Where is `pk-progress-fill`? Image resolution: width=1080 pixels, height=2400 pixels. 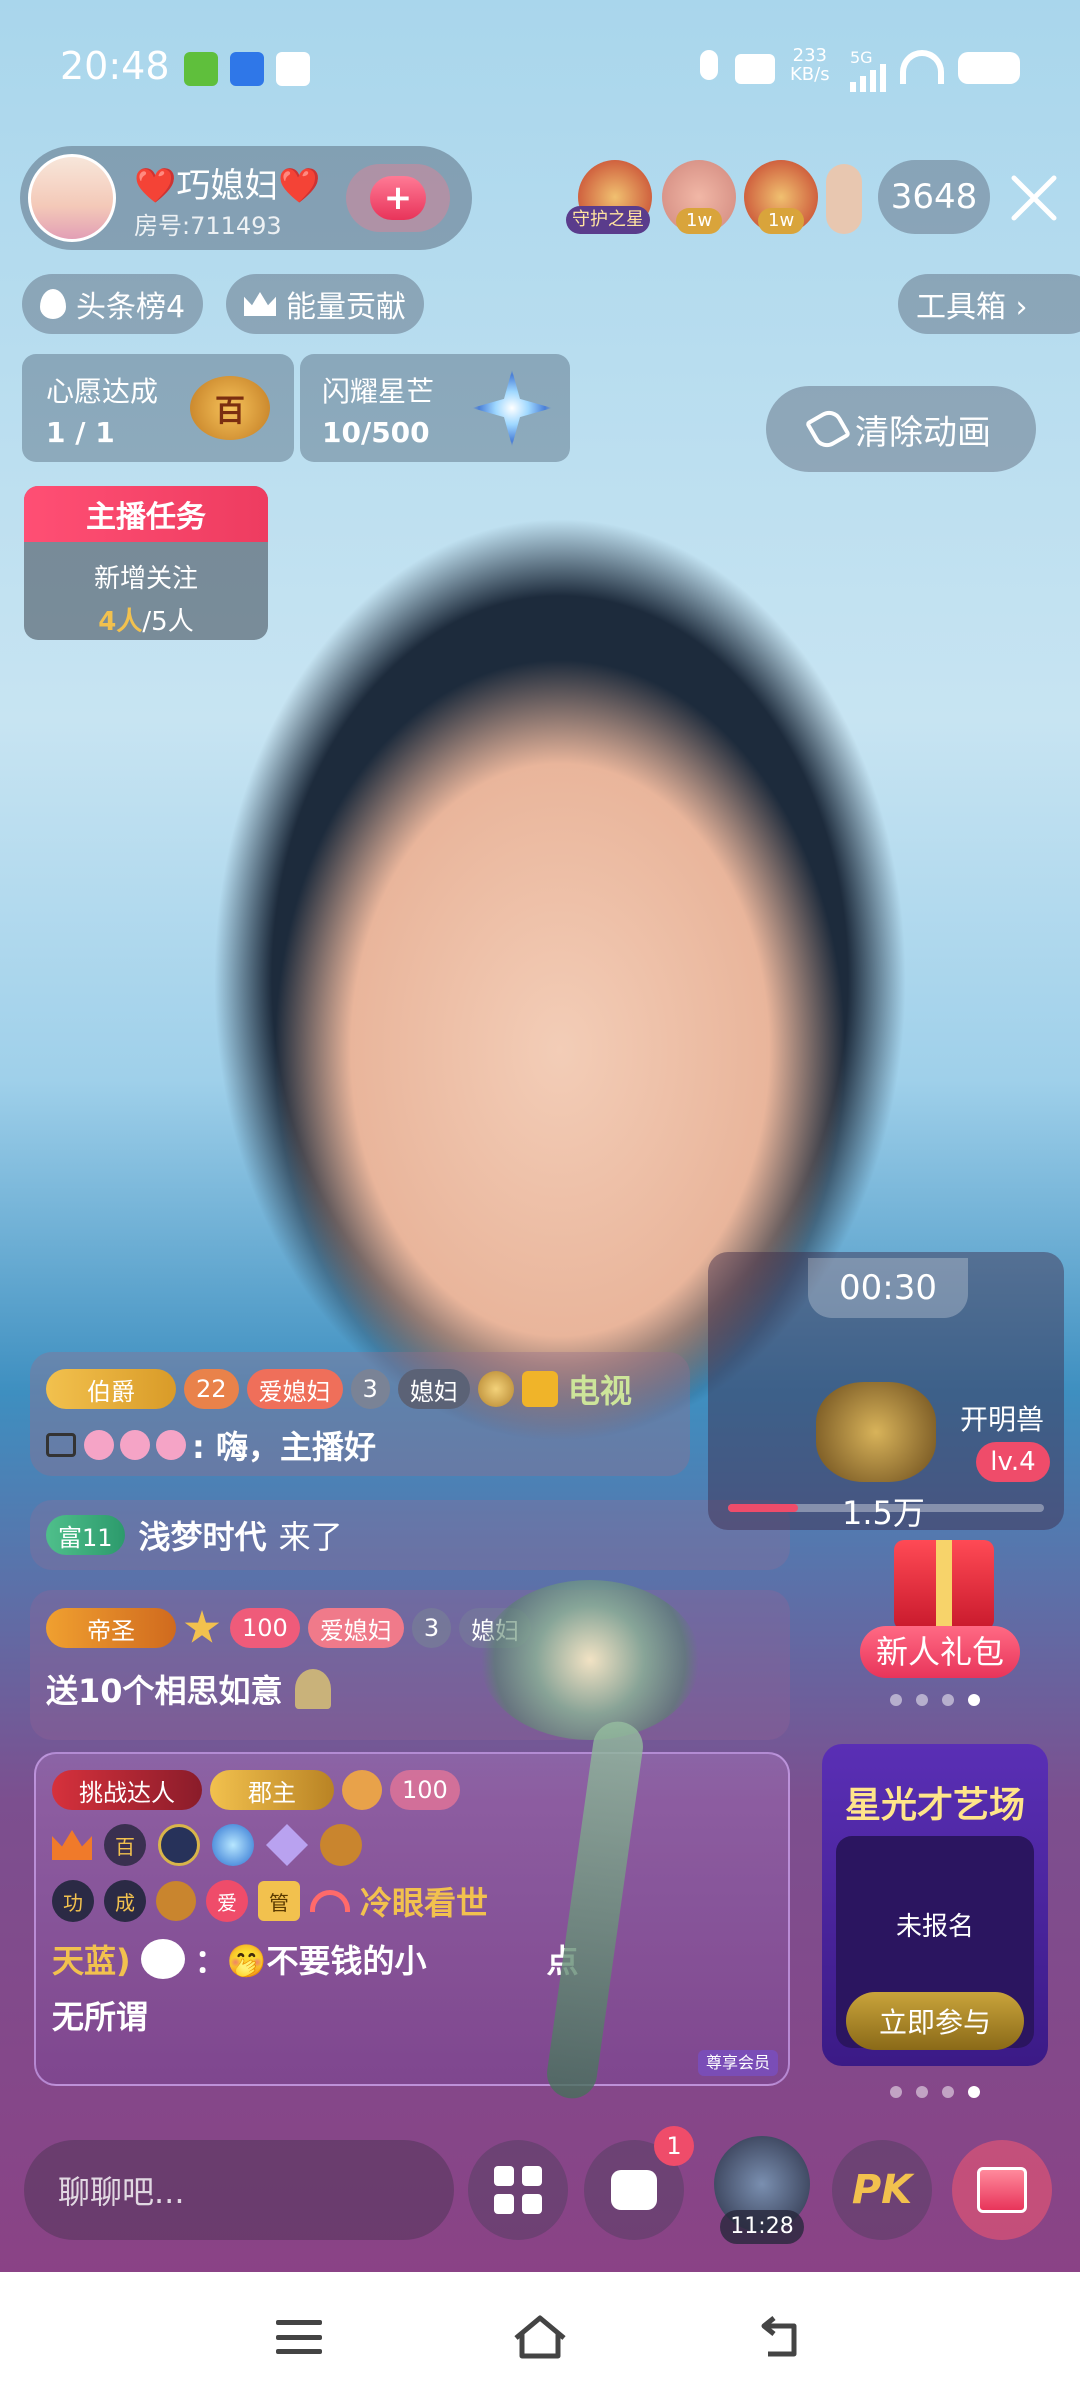
pk-progress-fill is located at coordinates (763, 1508).